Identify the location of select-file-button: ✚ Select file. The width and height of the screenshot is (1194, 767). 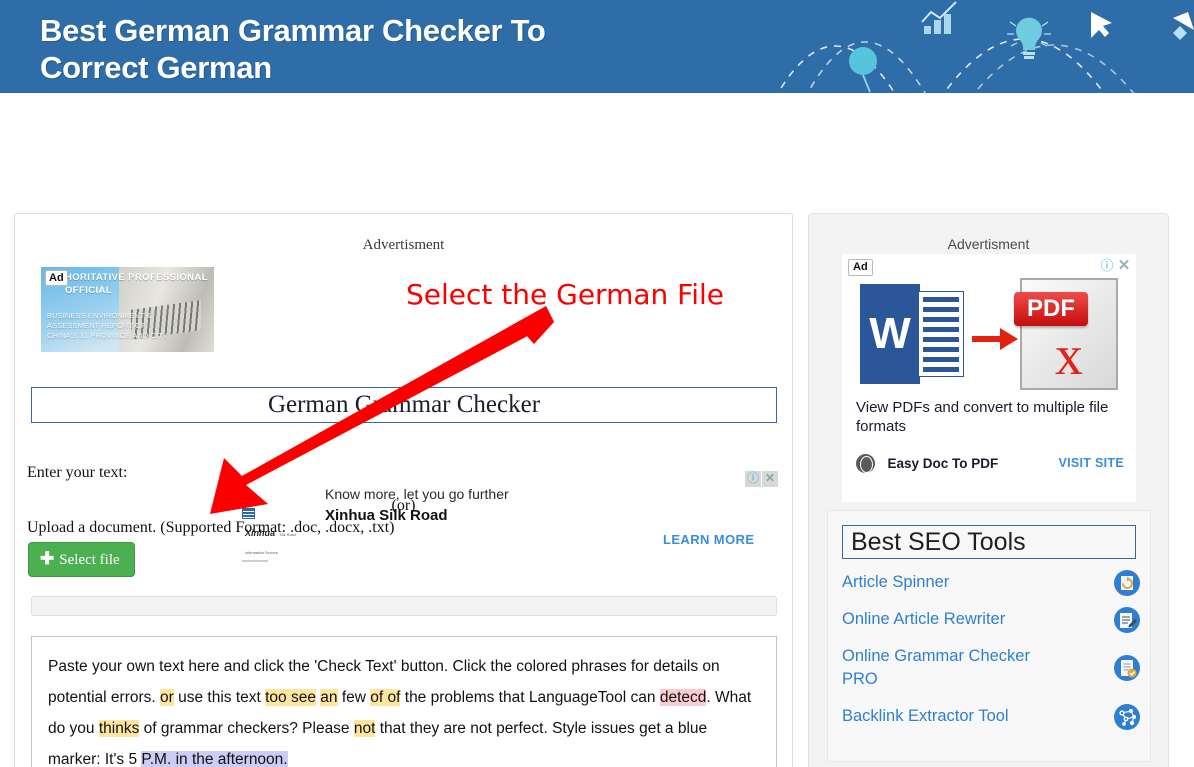
(81, 559).